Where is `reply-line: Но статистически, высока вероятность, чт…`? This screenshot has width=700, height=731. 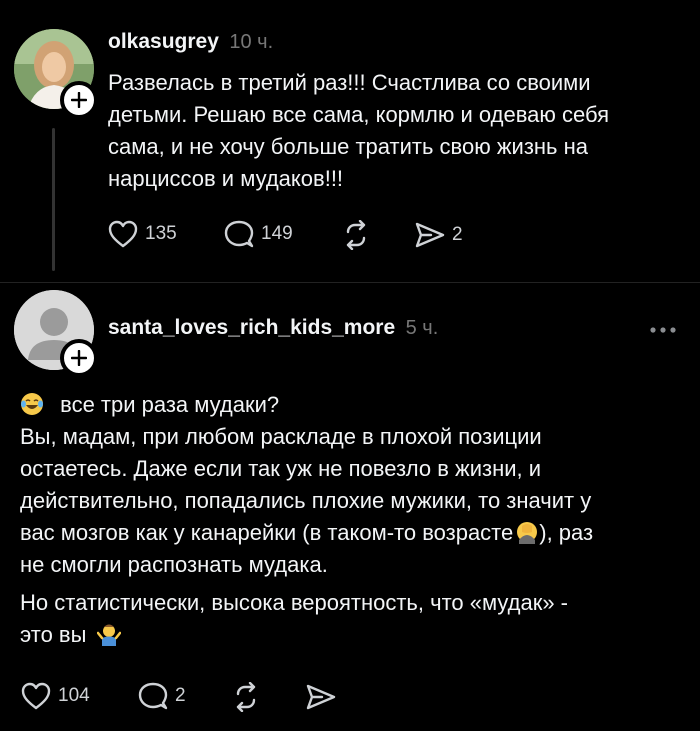
reply-line: Но статистически, высока вероятность, чт… is located at coordinates (294, 602).